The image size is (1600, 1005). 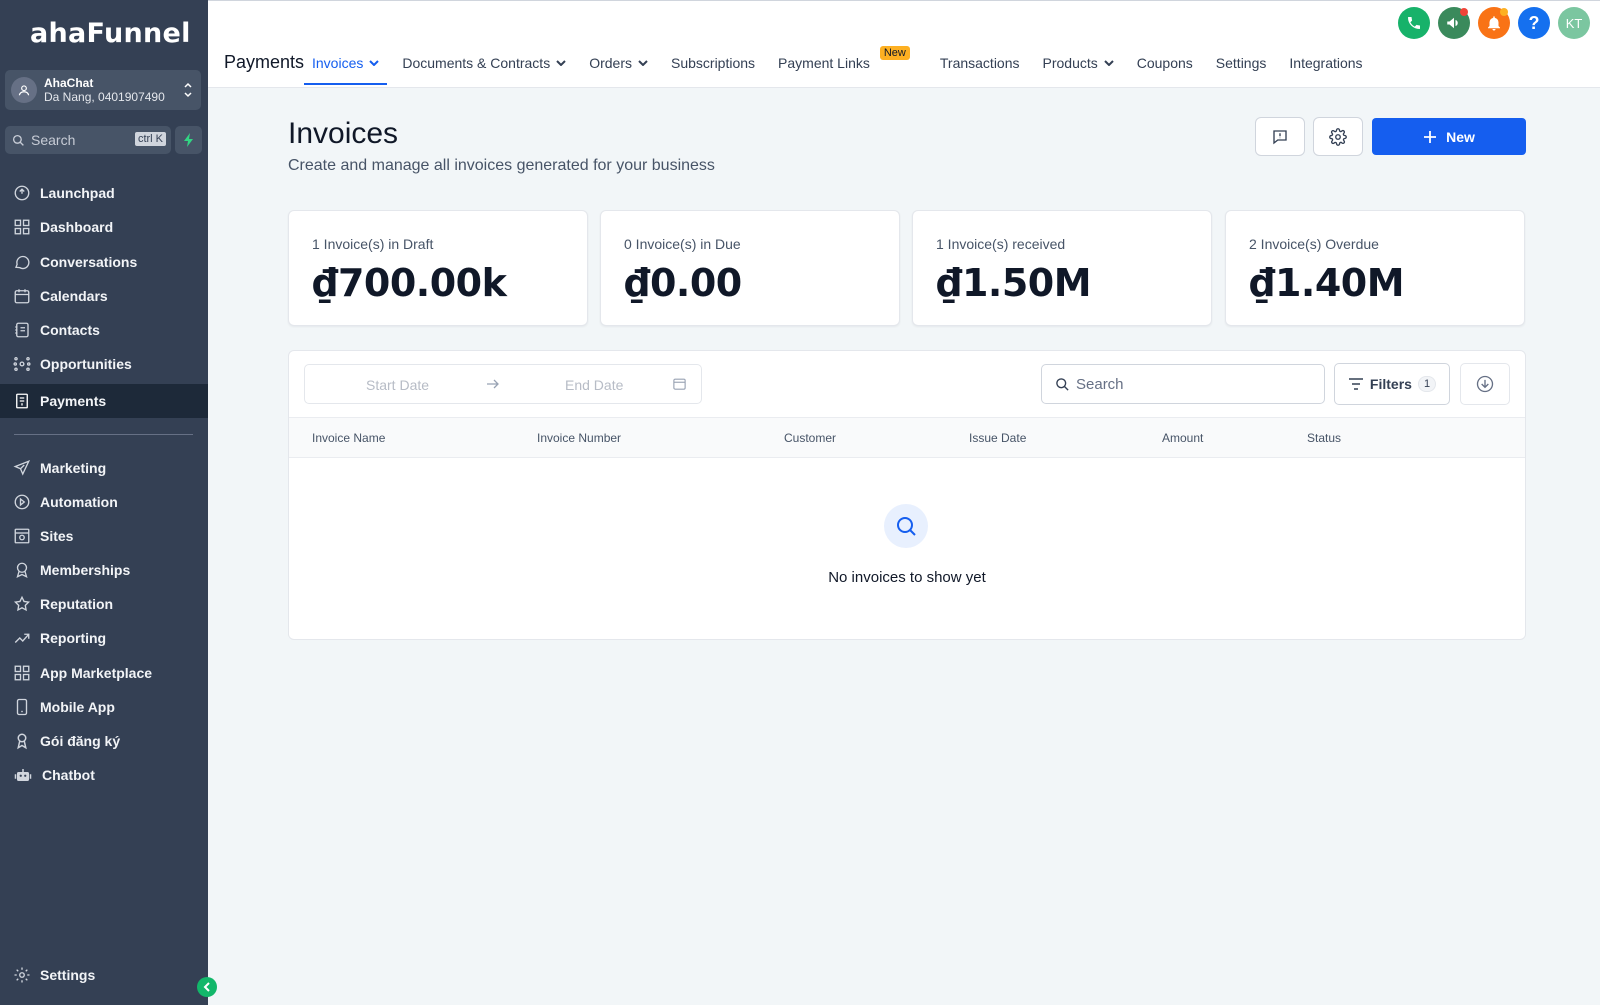 I want to click on sidebar-item-mobile-app: Mobile App, so click(x=104, y=707).